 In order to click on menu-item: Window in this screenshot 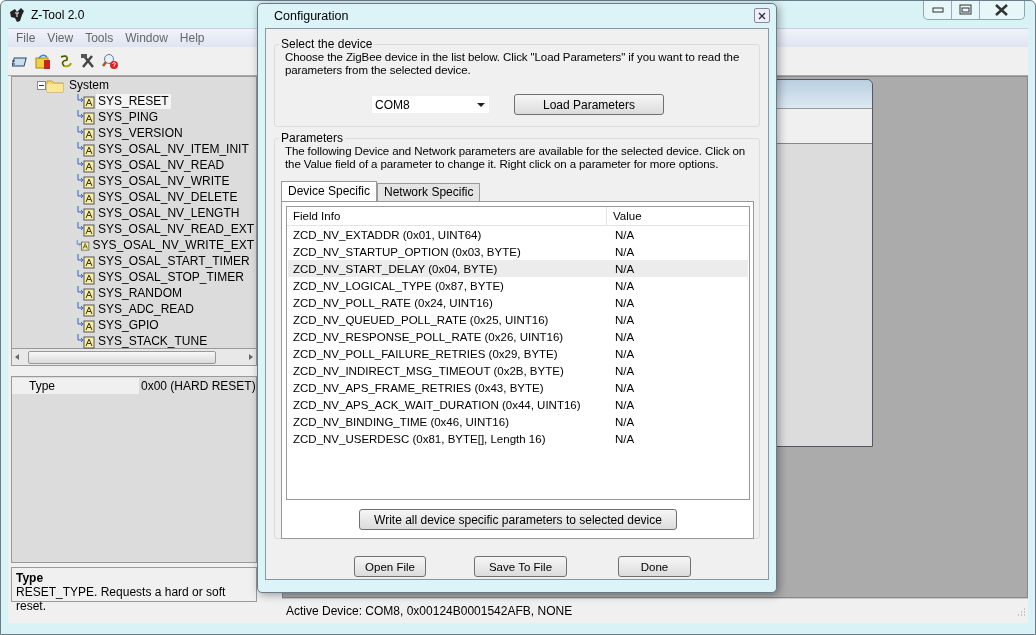, I will do `click(146, 38)`.